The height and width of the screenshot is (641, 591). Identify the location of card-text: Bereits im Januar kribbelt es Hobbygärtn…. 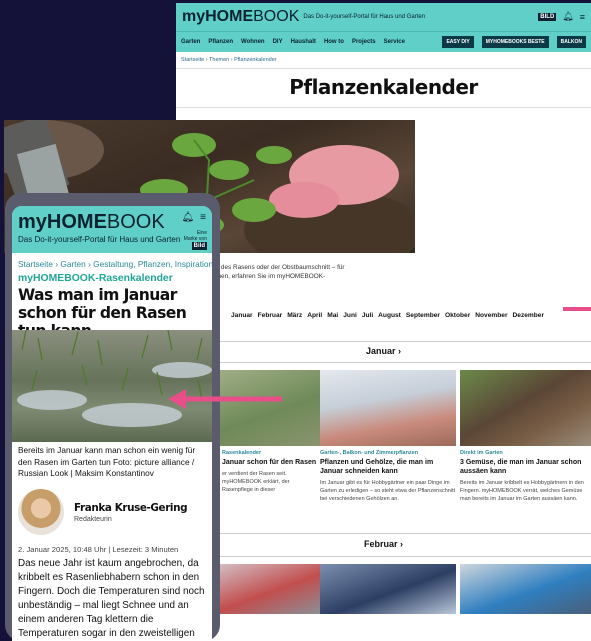
(522, 491).